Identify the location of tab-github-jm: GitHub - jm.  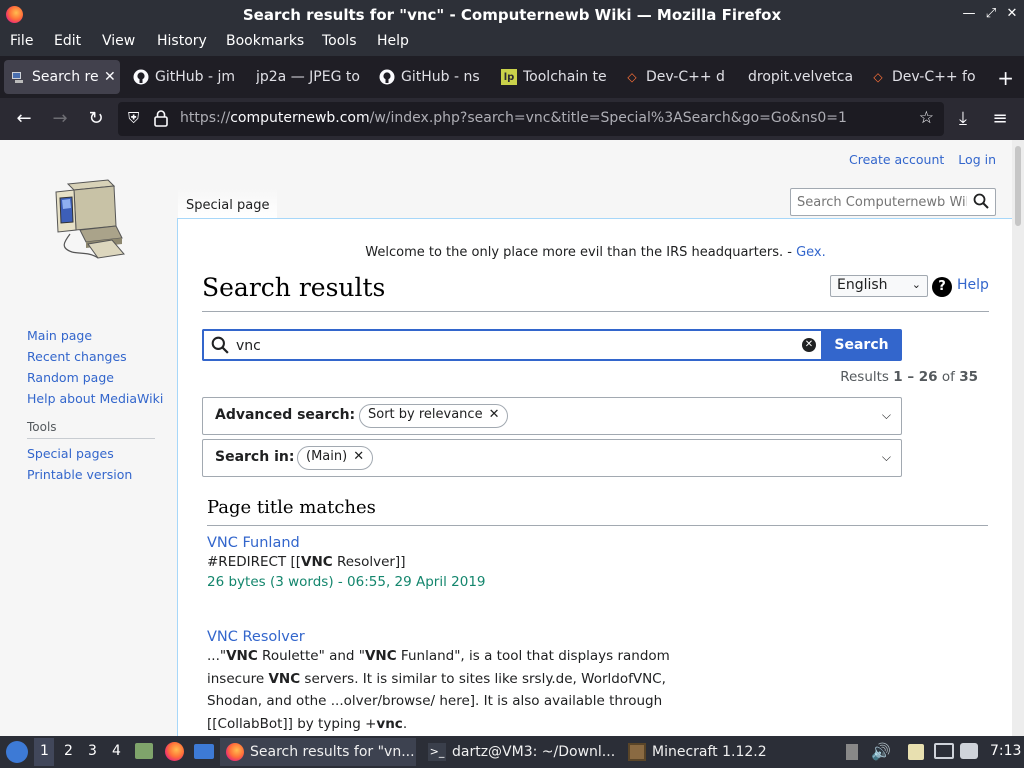
(189, 77).